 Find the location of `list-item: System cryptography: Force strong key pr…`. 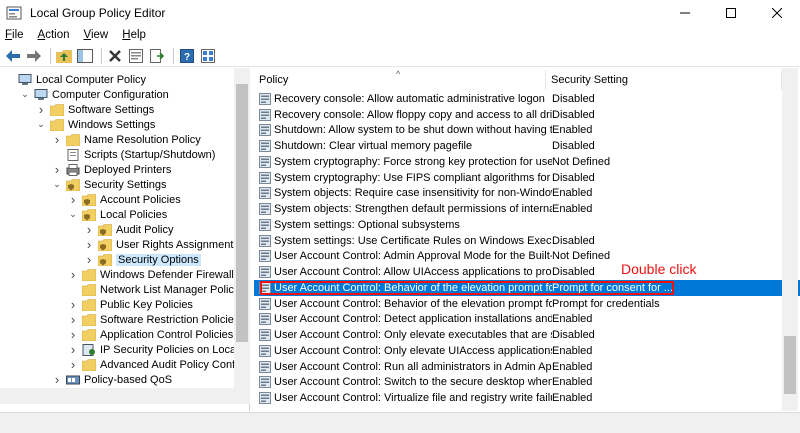

list-item: System cryptography: Force strong key pr… is located at coordinates (527, 162).